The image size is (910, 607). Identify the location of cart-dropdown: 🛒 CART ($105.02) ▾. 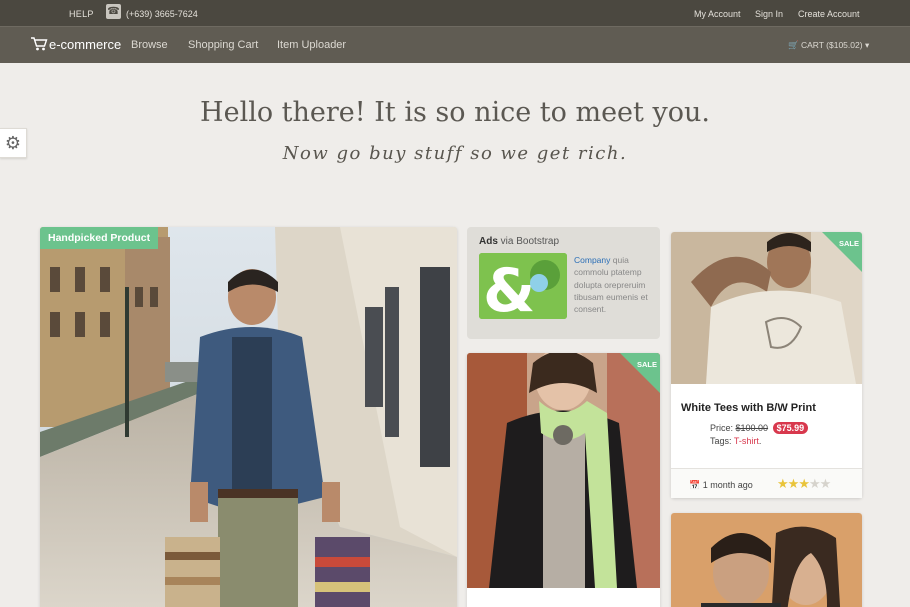
(828, 45).